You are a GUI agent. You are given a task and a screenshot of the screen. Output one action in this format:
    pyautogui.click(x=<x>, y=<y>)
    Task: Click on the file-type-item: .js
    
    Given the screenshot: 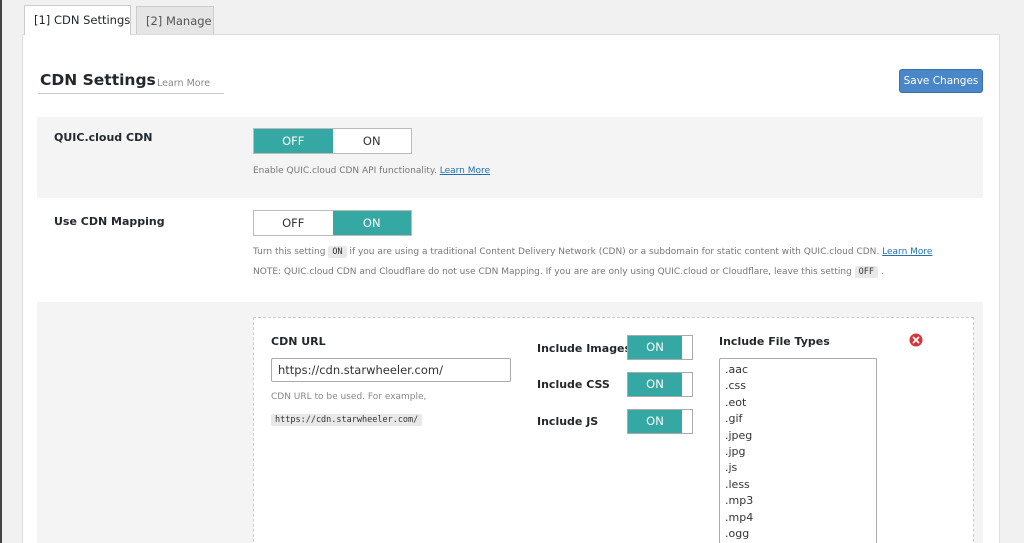 What is the action you would take?
    pyautogui.click(x=731, y=468)
    